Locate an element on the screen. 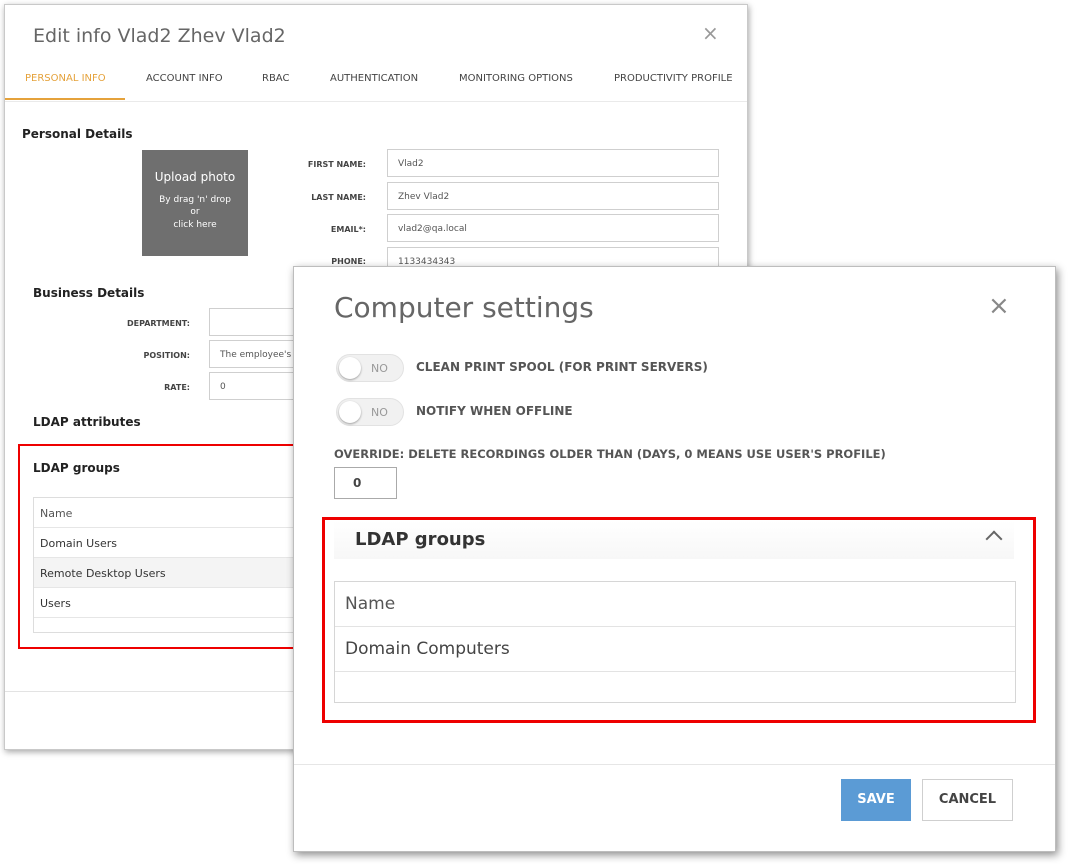  tab-account-info: ACCOUNT INFO is located at coordinates (184, 78).